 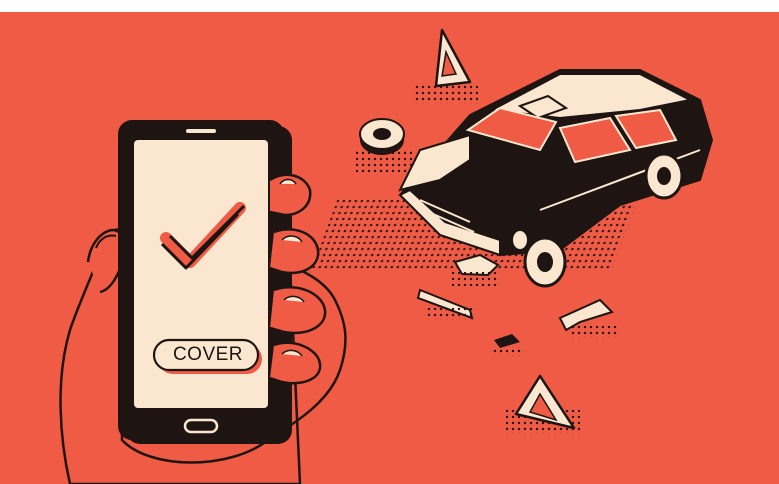 I want to click on phone, so click(x=205, y=282).